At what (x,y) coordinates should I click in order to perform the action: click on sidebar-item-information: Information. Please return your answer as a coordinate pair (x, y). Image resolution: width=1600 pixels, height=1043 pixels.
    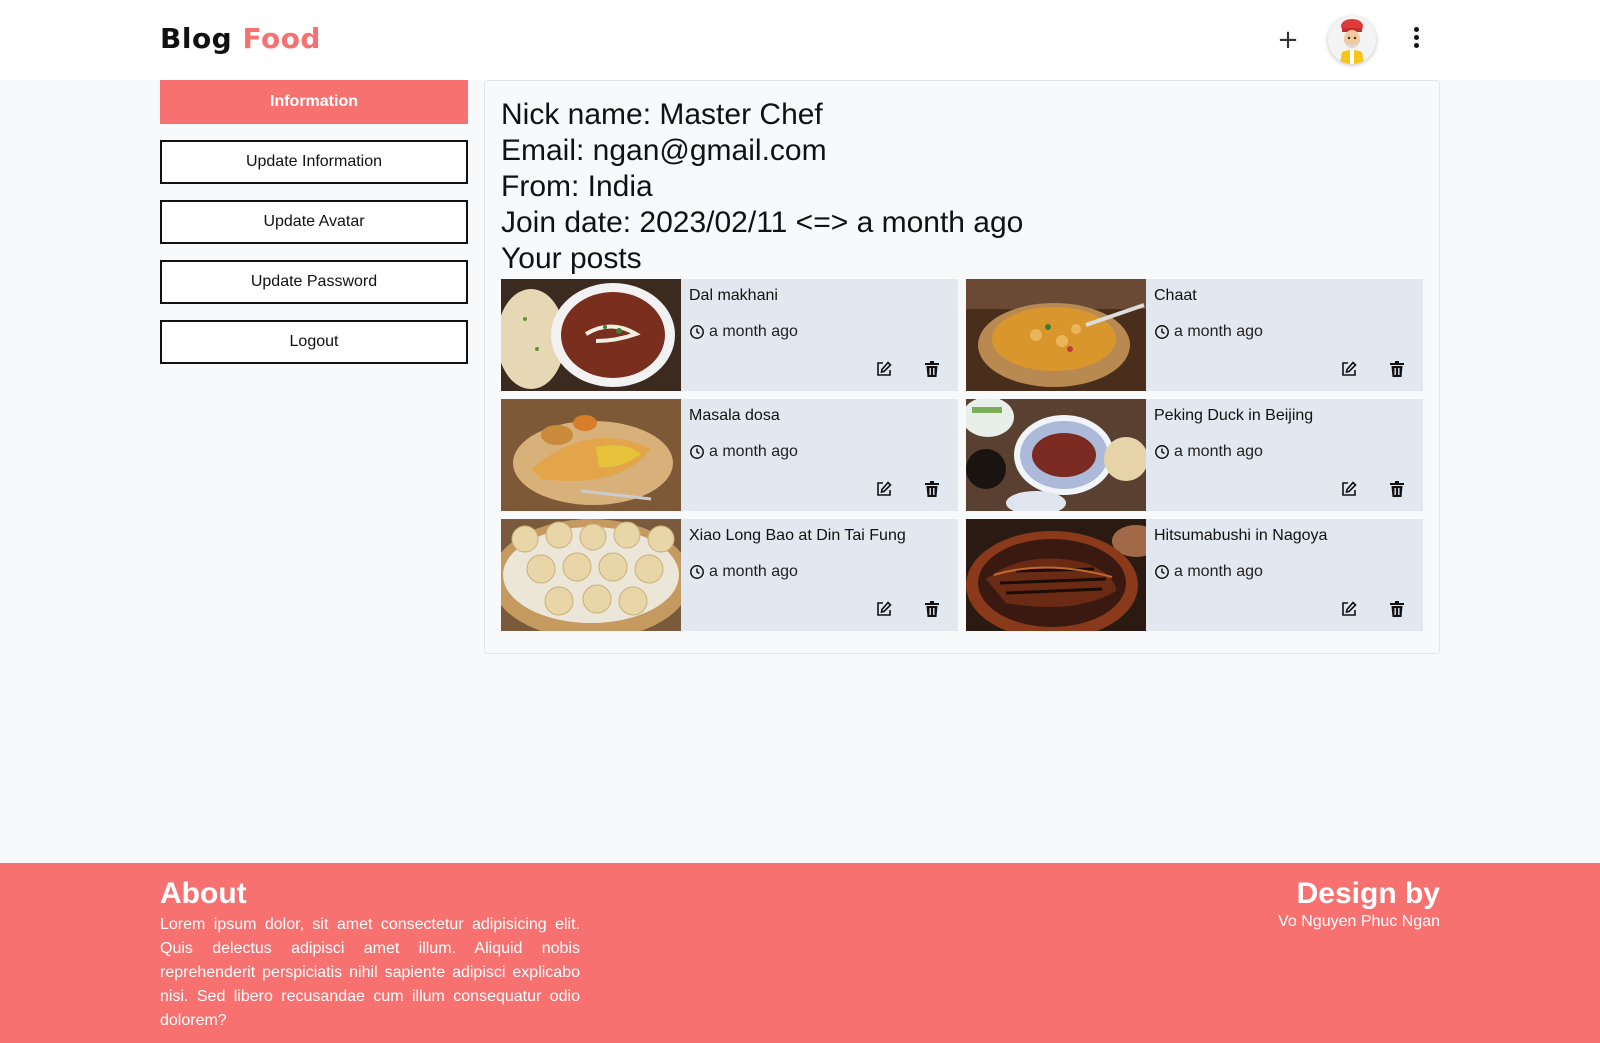
    Looking at the image, I should click on (314, 102).